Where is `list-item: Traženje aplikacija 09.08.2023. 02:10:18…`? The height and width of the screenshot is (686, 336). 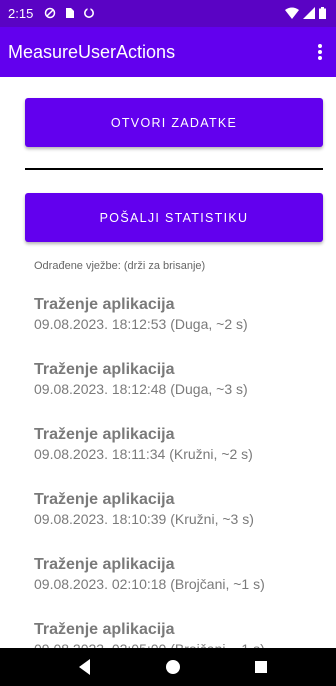 list-item: Traženje aplikacija 09.08.2023. 02:10:18… is located at coordinates (179, 587).